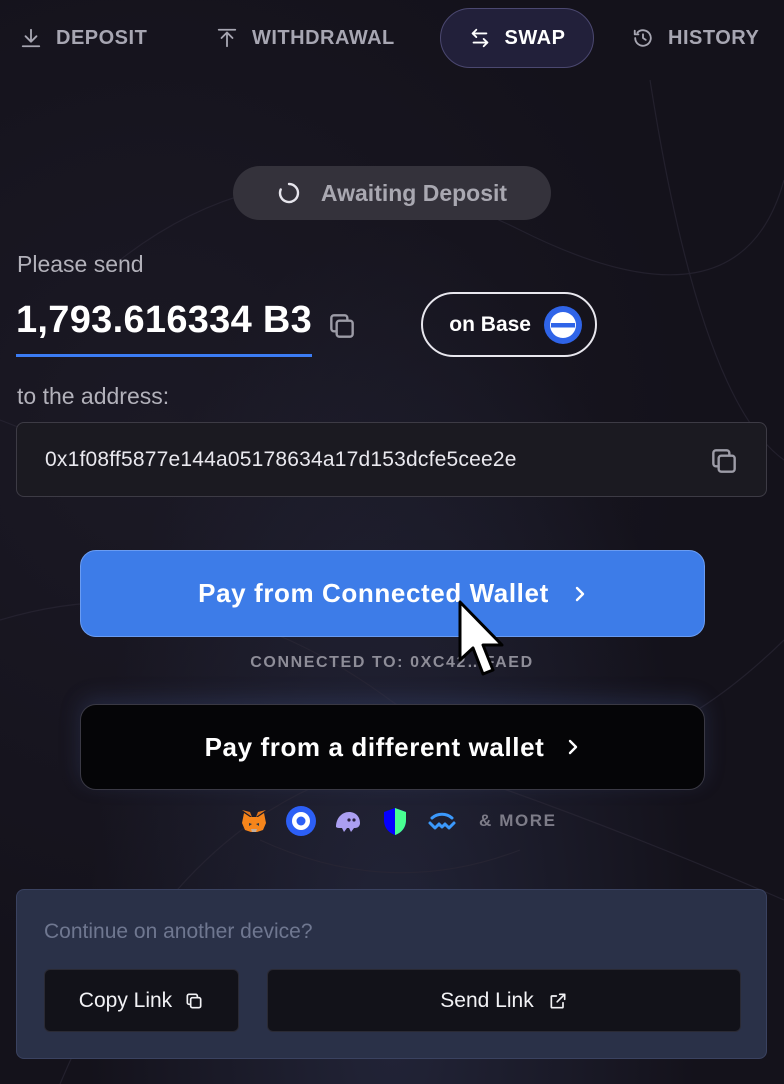 This screenshot has width=784, height=1084. What do you see at coordinates (93, 396) in the screenshot?
I see `address-label: to the address:` at bounding box center [93, 396].